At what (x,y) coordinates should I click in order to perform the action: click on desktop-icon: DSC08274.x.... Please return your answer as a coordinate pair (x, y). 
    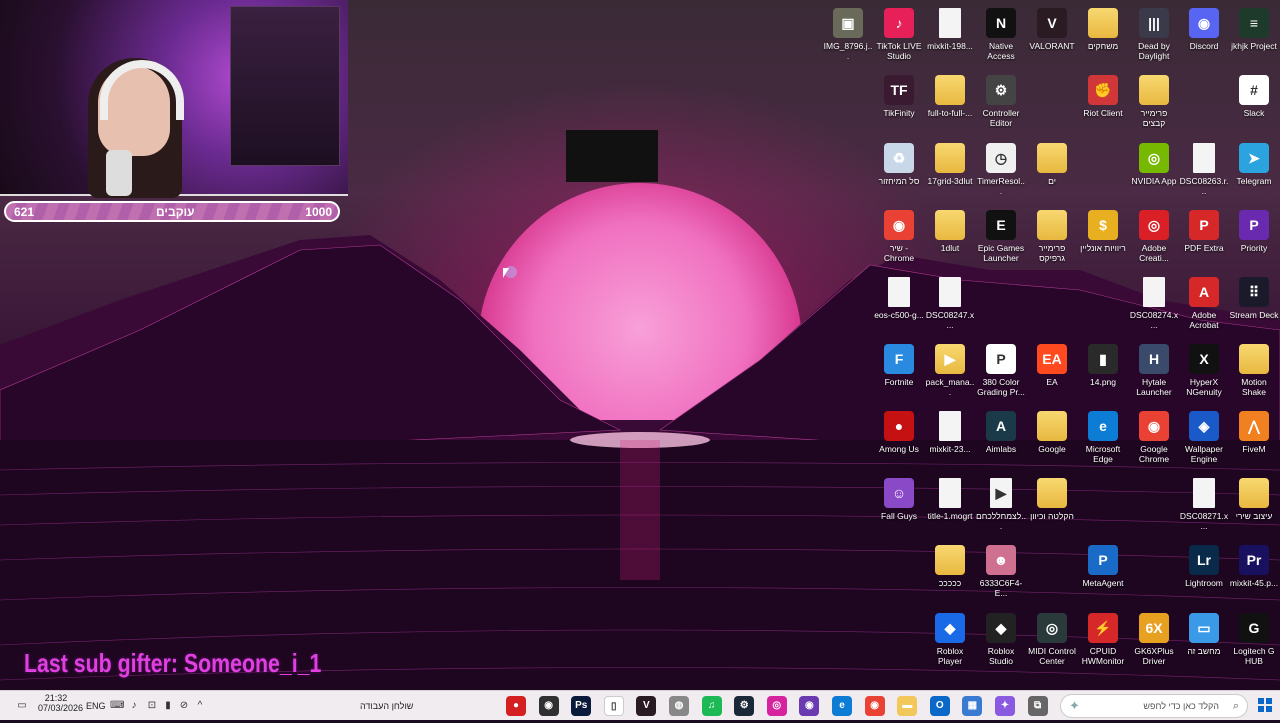
    Looking at the image, I should click on (1154, 309).